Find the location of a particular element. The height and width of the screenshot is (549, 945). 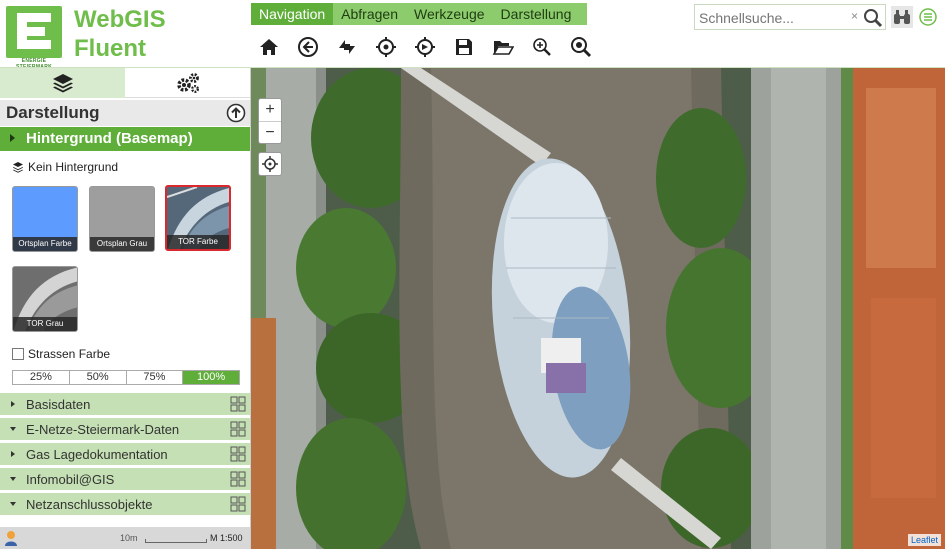

gears-icon is located at coordinates (187, 82).